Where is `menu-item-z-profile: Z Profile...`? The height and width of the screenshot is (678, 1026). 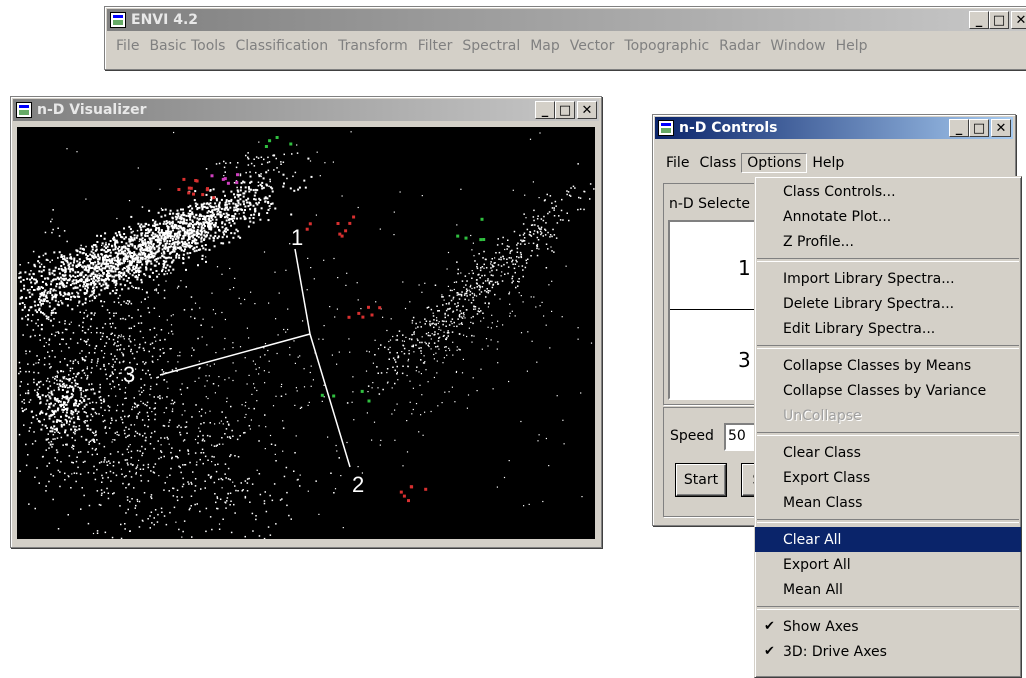
menu-item-z-profile: Z Profile... is located at coordinates (888, 241).